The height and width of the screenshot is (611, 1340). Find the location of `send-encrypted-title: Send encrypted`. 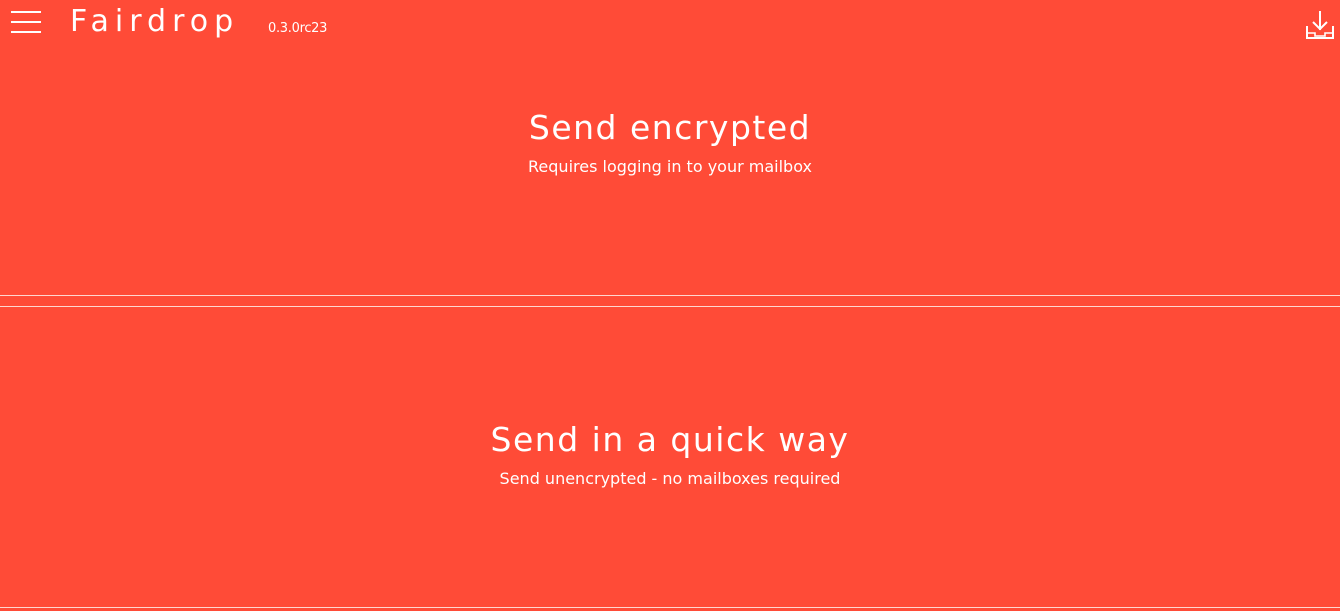

send-encrypted-title: Send encrypted is located at coordinates (670, 127).